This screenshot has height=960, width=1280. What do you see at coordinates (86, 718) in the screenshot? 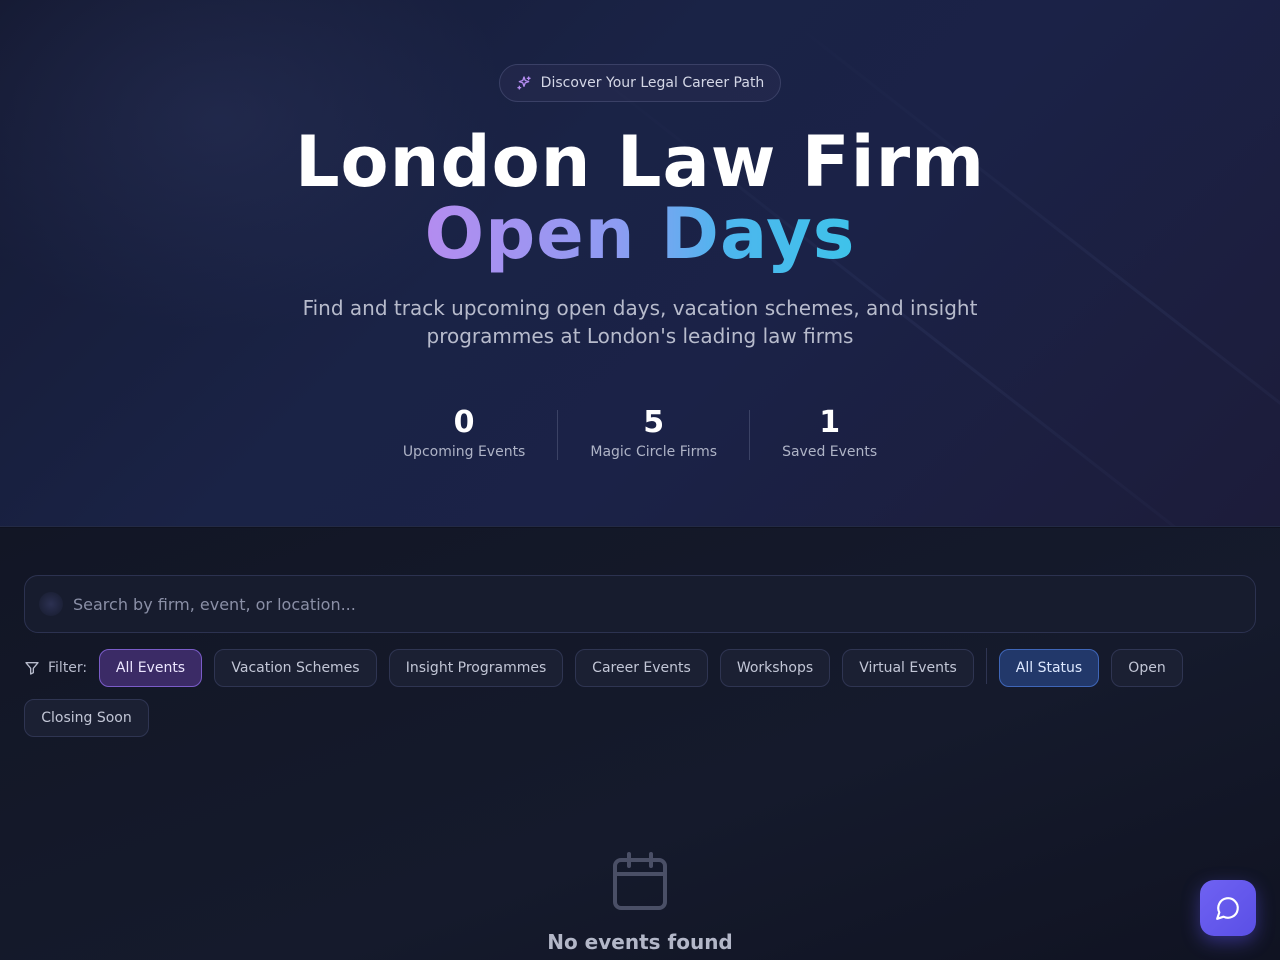
I see `filter-chip-closing-soon: Closing Soon` at bounding box center [86, 718].